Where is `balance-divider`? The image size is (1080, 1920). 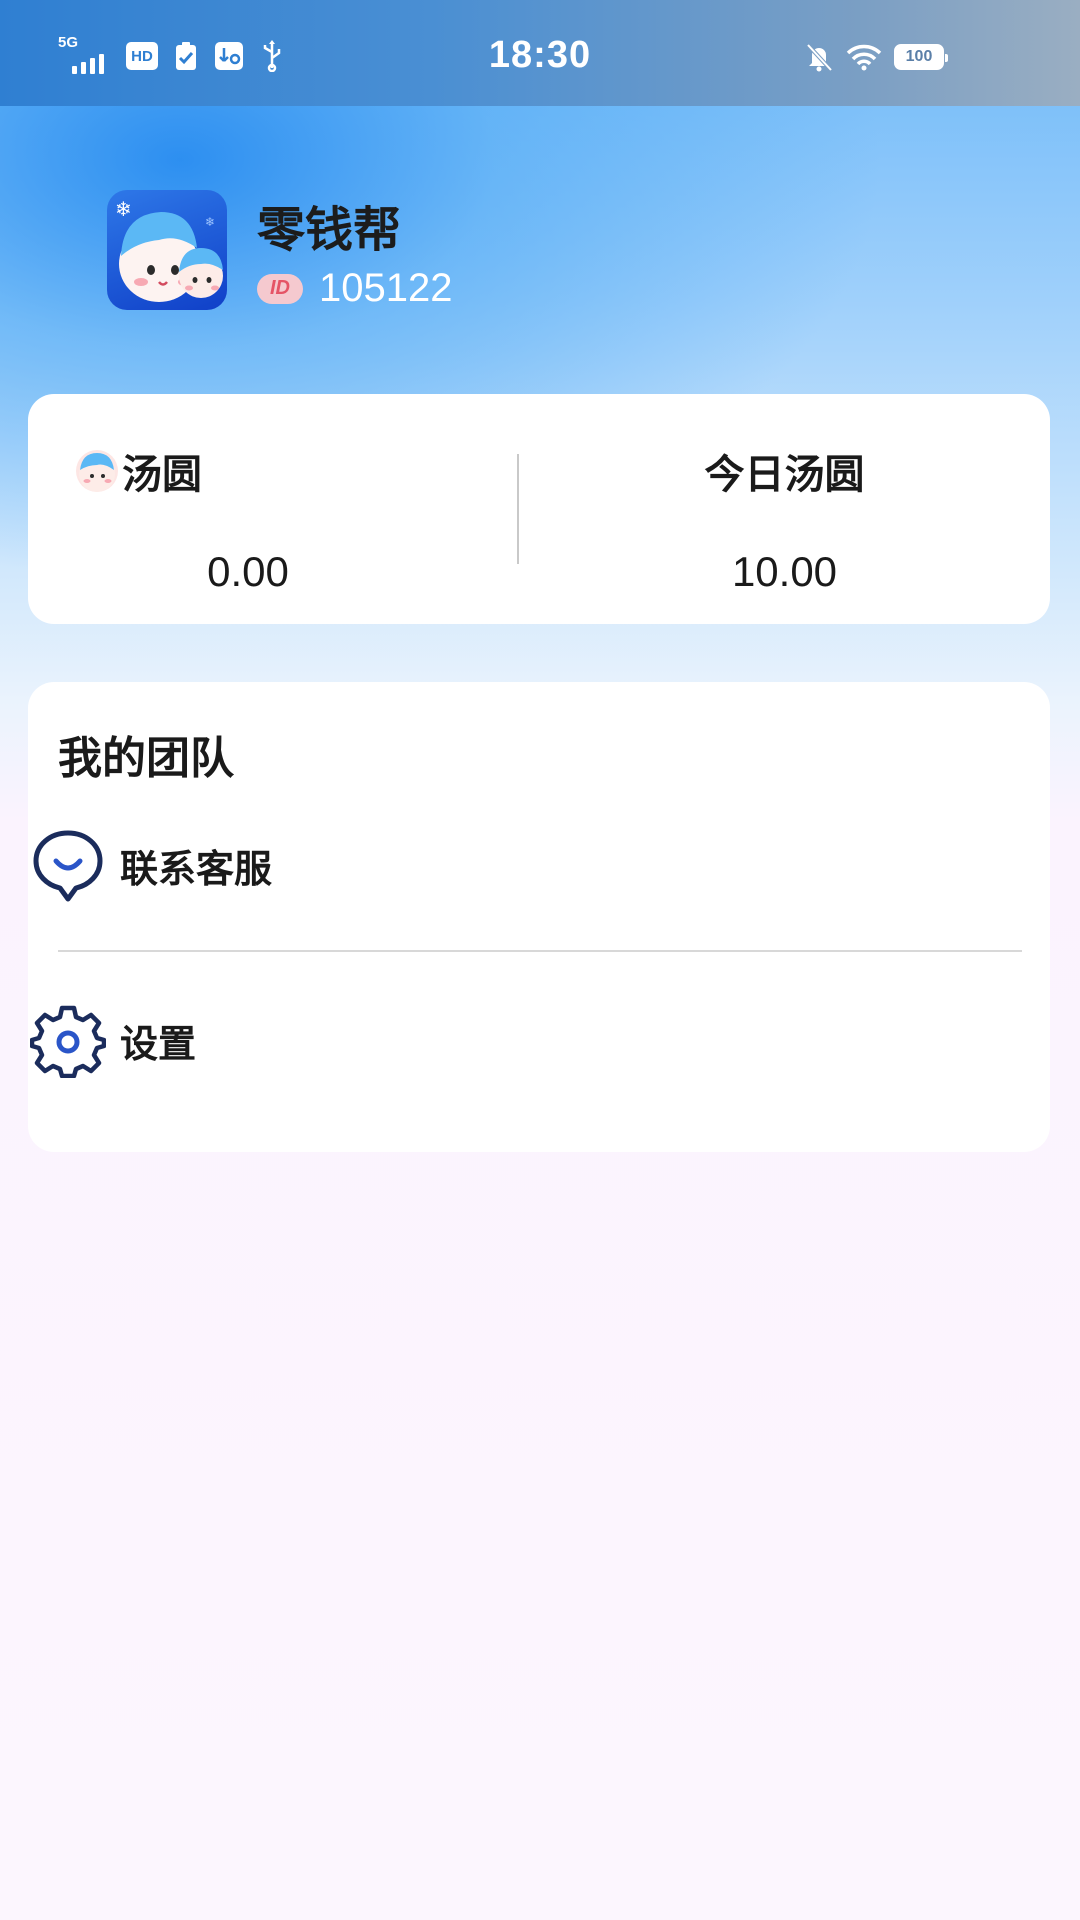
balance-divider is located at coordinates (518, 509).